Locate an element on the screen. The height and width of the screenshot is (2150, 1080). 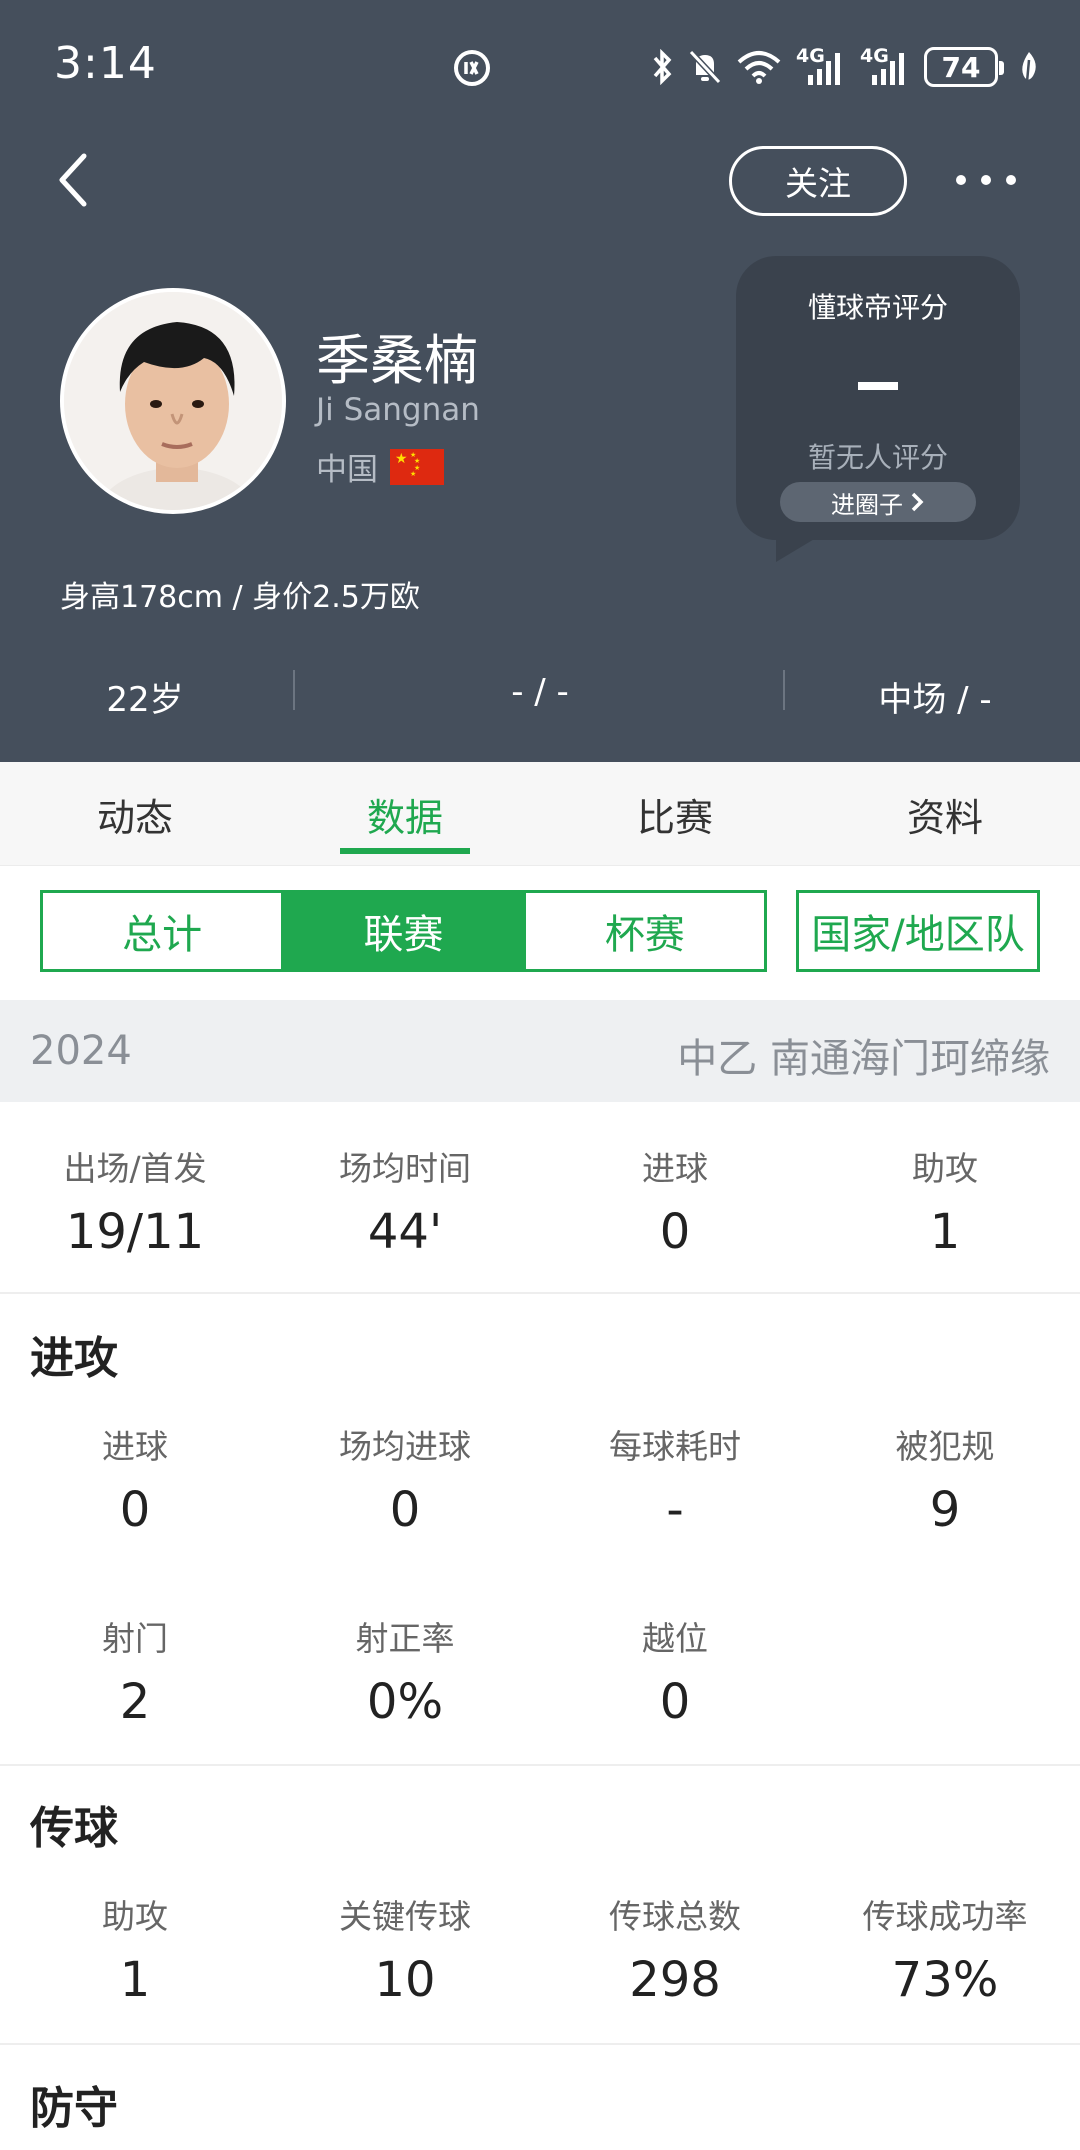
number-value: - / - is located at coordinates (540, 692).